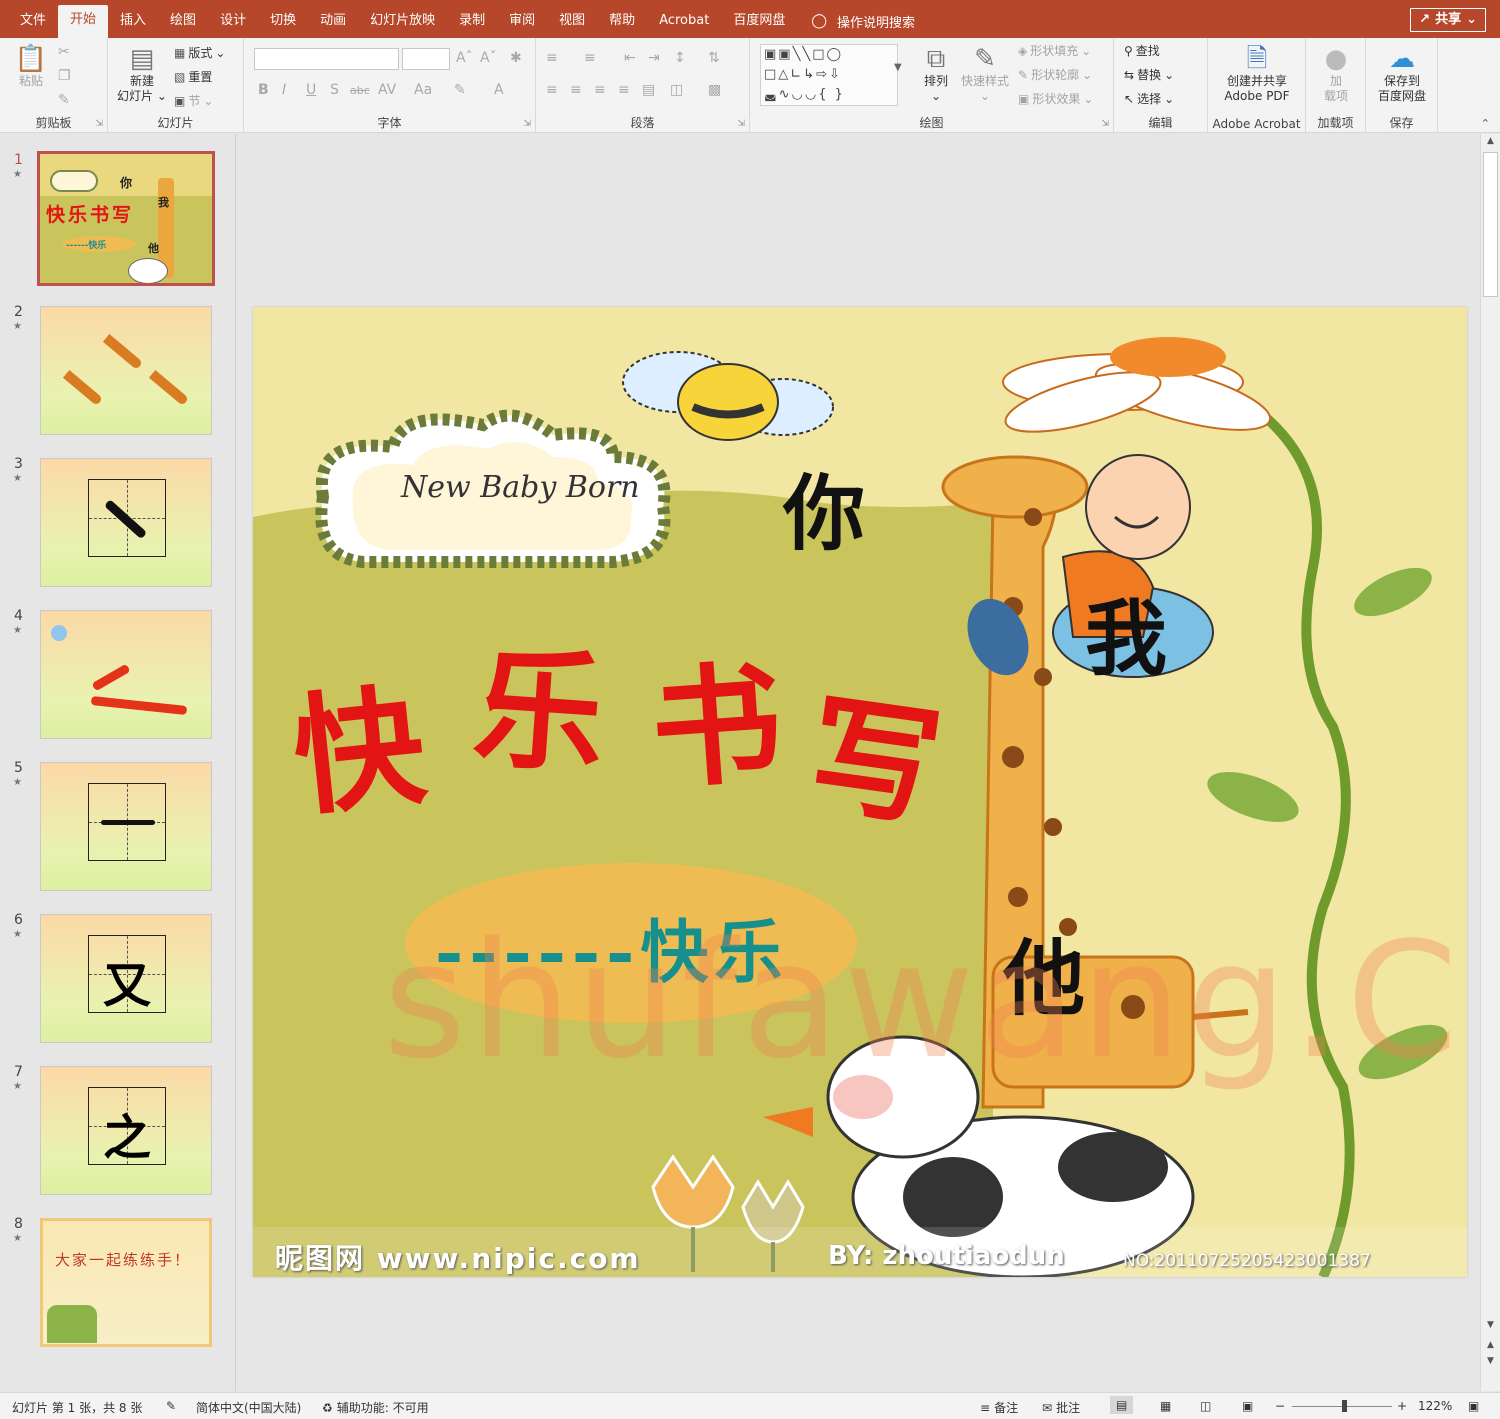 Image resolution: width=1500 pixels, height=1419 pixels. I want to click on vertical-scrollbar: ▲ ▼ ▲ ▼, so click(1490, 762).